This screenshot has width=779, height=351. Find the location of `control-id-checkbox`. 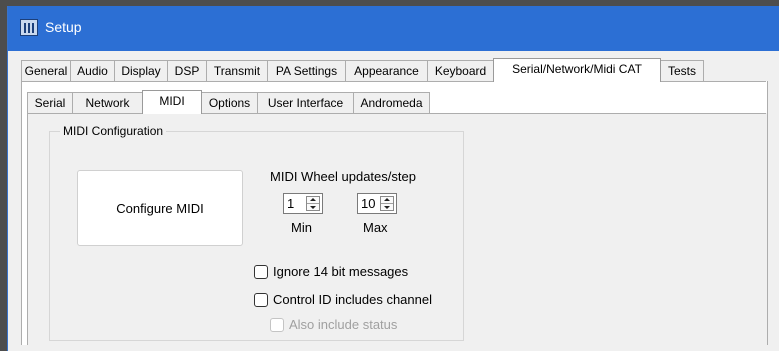

control-id-checkbox is located at coordinates (261, 300).